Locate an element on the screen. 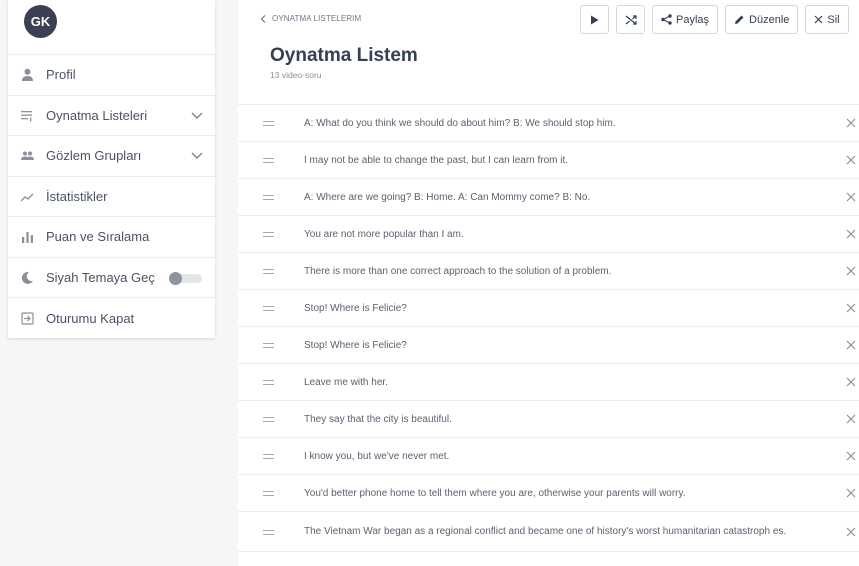 Image resolution: width=859 pixels, height=566 pixels. sidebar-item-label: İstatistikler is located at coordinates (77, 196).